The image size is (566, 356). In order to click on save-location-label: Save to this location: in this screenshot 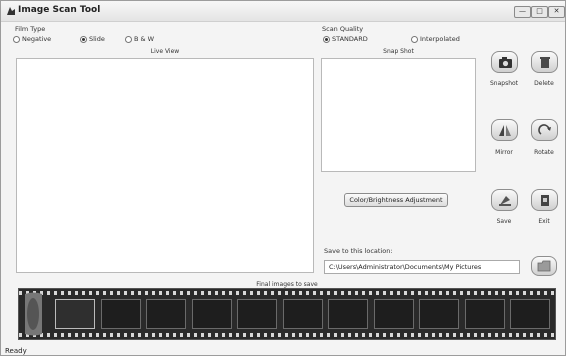, I will do `click(358, 251)`.